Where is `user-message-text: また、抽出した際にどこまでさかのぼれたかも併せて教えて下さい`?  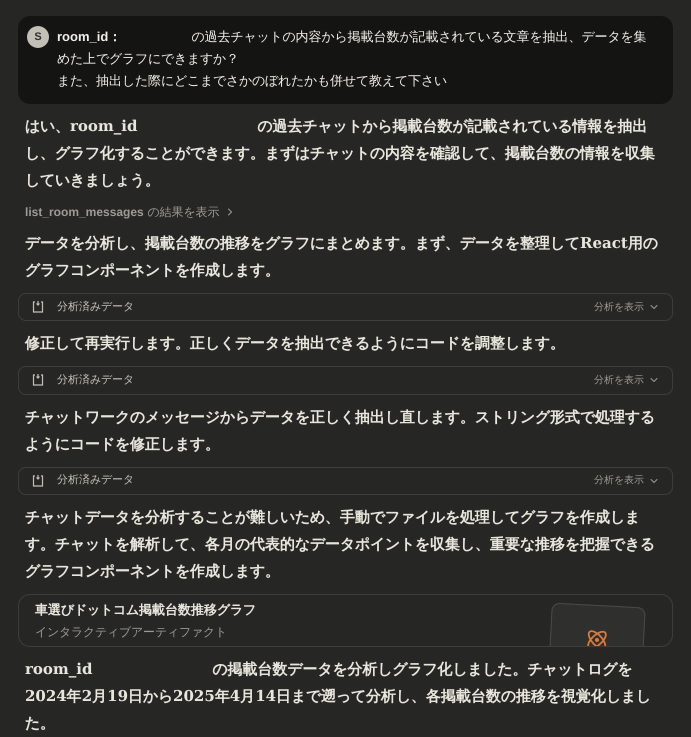 user-message-text: また、抽出した際にどこまでさかのぼれたかも併せて教えて下さい is located at coordinates (252, 81).